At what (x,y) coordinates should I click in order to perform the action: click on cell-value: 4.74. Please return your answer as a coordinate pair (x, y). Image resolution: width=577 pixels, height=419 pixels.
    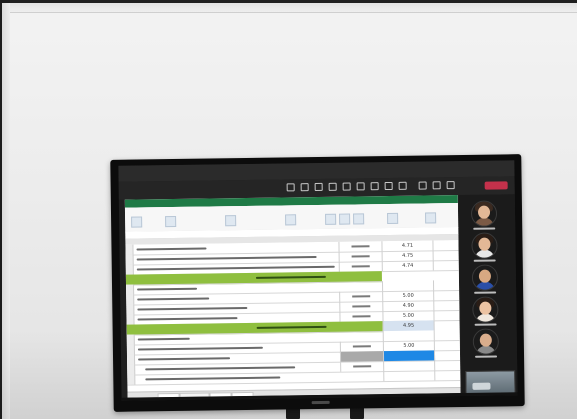
    Looking at the image, I should click on (407, 266).